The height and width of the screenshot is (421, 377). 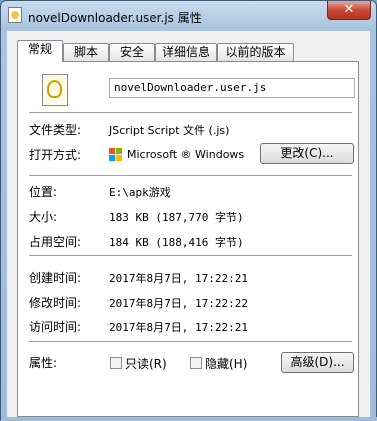 What do you see at coordinates (40, 51) in the screenshot?
I see `tab-general: 常规` at bounding box center [40, 51].